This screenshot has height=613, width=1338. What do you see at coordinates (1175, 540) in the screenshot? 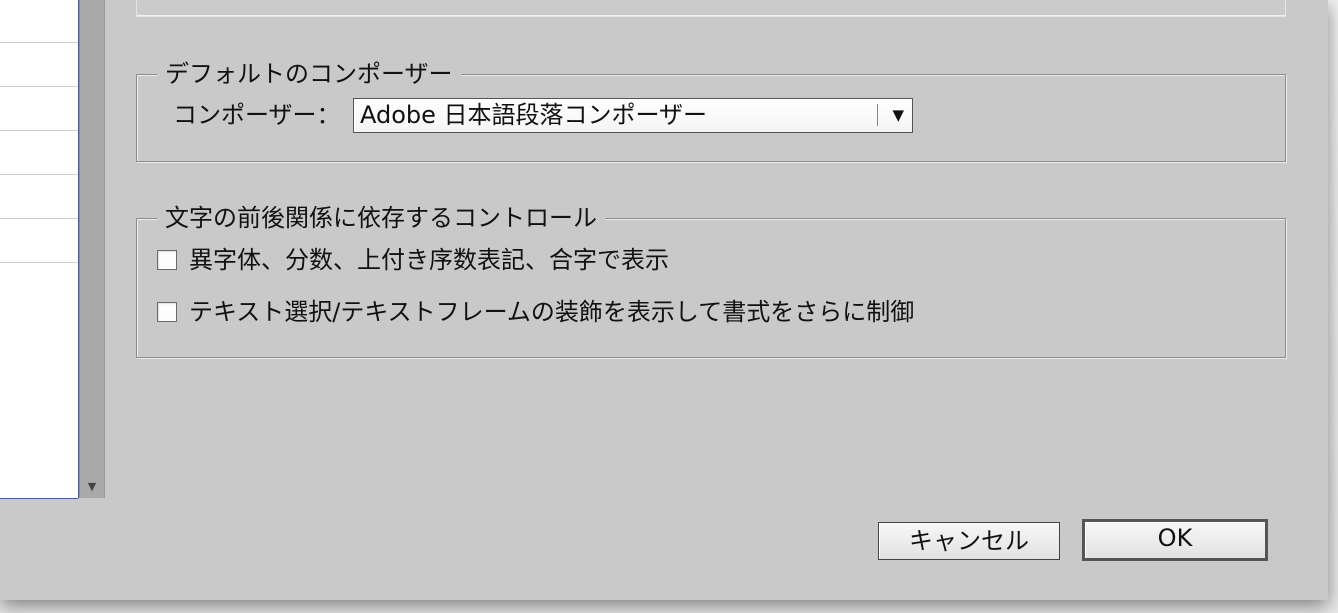
I see `ok-button: OK` at bounding box center [1175, 540].